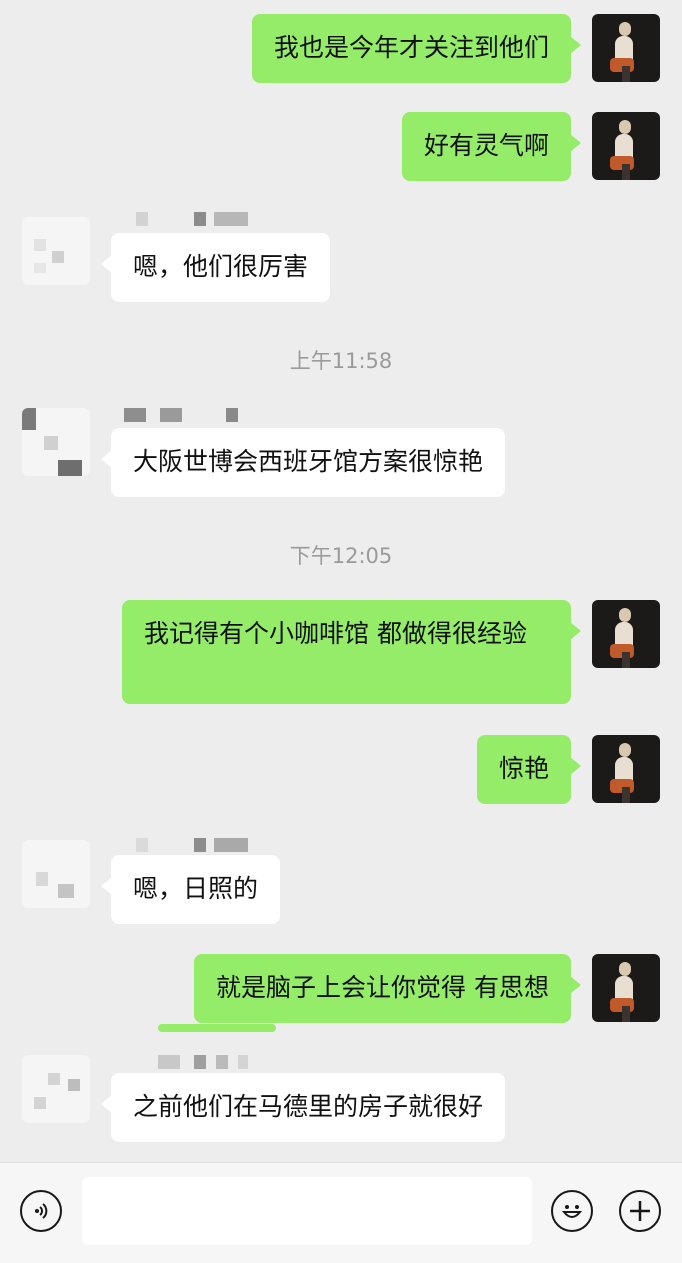  I want to click on message-bubble-self: 就是脑子上会让你觉得 有思想, so click(387, 988).